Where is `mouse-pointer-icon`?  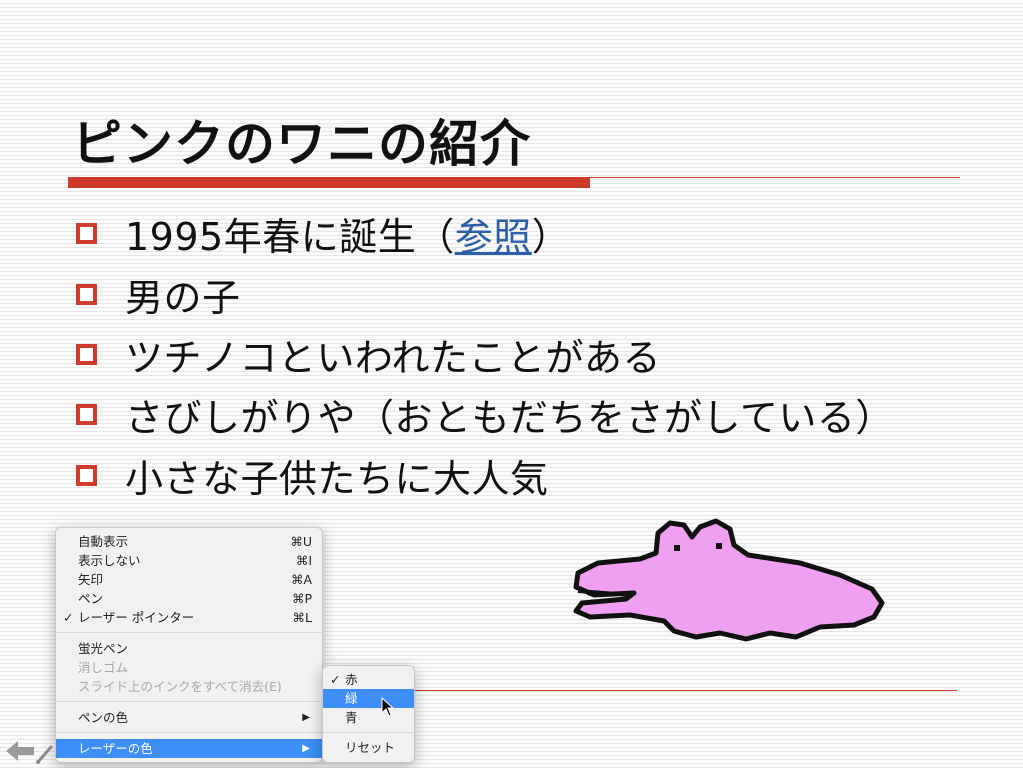 mouse-pointer-icon is located at coordinates (388, 707).